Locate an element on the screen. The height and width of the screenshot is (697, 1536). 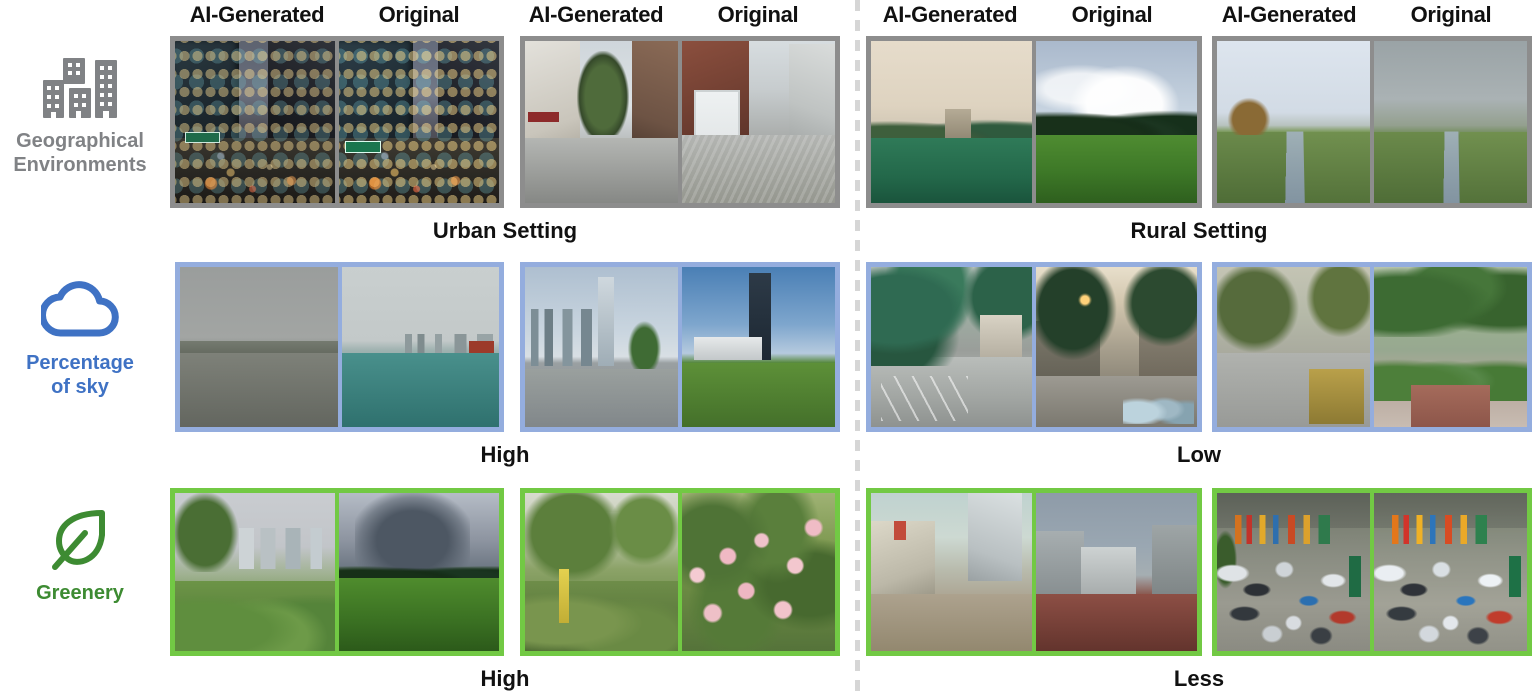
thumbnail-ai-hazy-river is located at coordinates (259, 347).